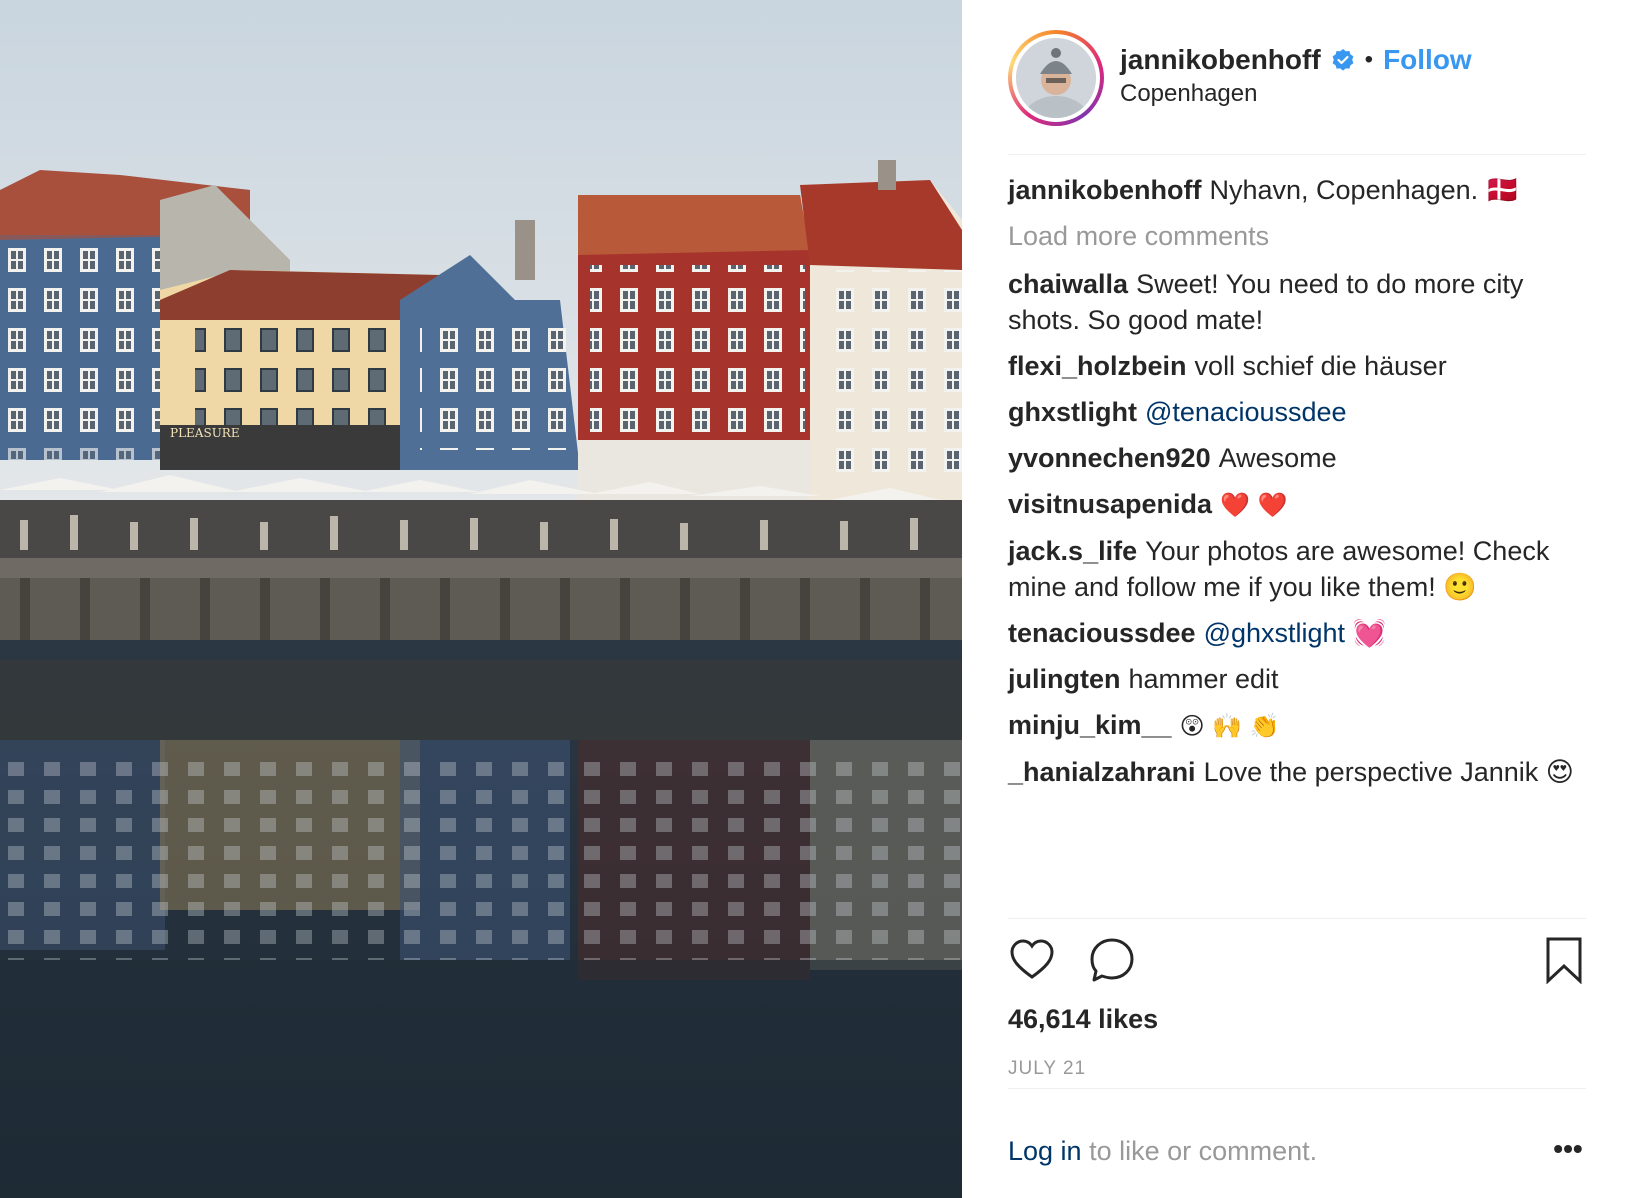 This screenshot has width=1630, height=1198. What do you see at coordinates (1298, 725) in the screenshot?
I see `comment-item: minju_kim__ 😲 🙌 👏` at bounding box center [1298, 725].